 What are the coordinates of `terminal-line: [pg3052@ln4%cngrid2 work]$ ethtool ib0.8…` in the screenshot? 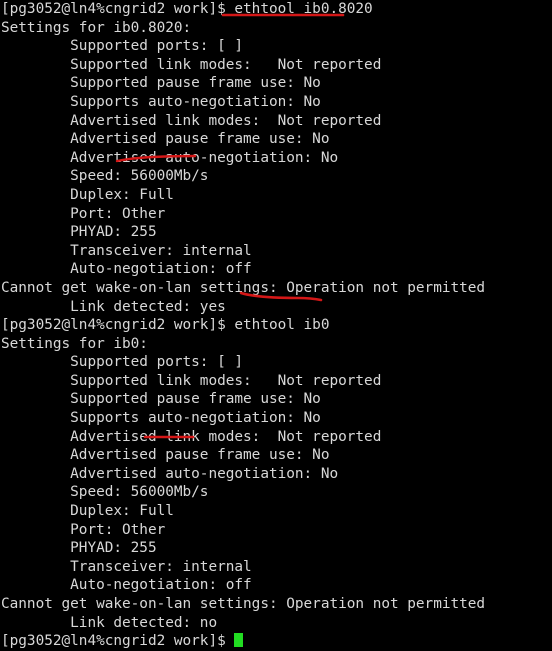 It's located at (187, 9).